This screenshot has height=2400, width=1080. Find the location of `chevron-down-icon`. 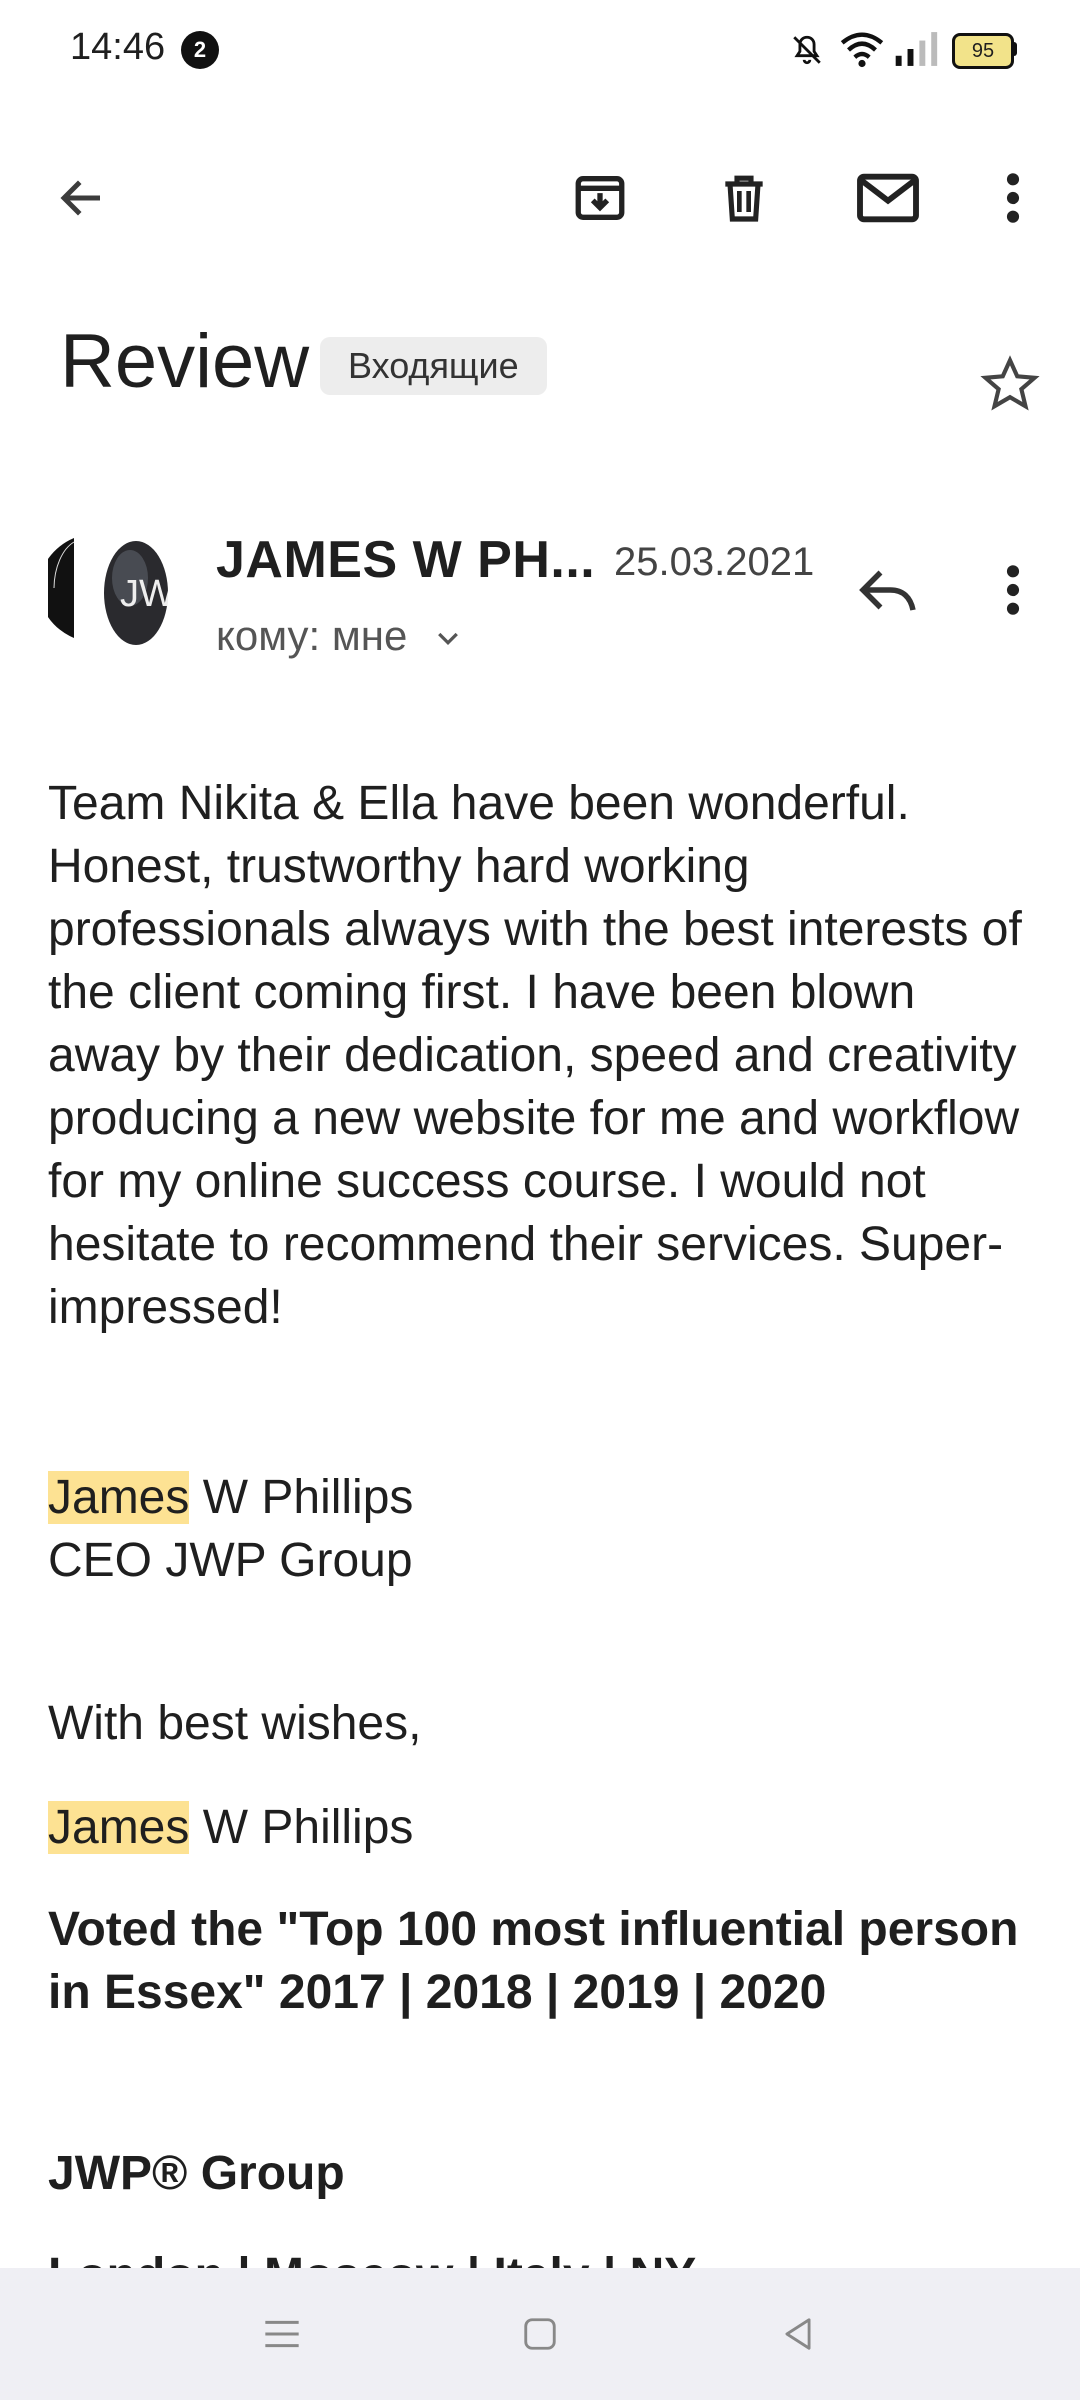

chevron-down-icon is located at coordinates (448, 638).